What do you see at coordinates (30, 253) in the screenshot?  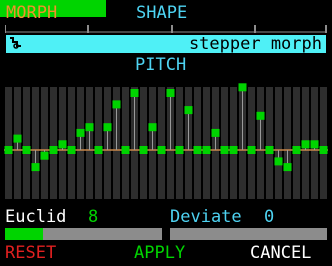 I see `reset-button: RESET` at bounding box center [30, 253].